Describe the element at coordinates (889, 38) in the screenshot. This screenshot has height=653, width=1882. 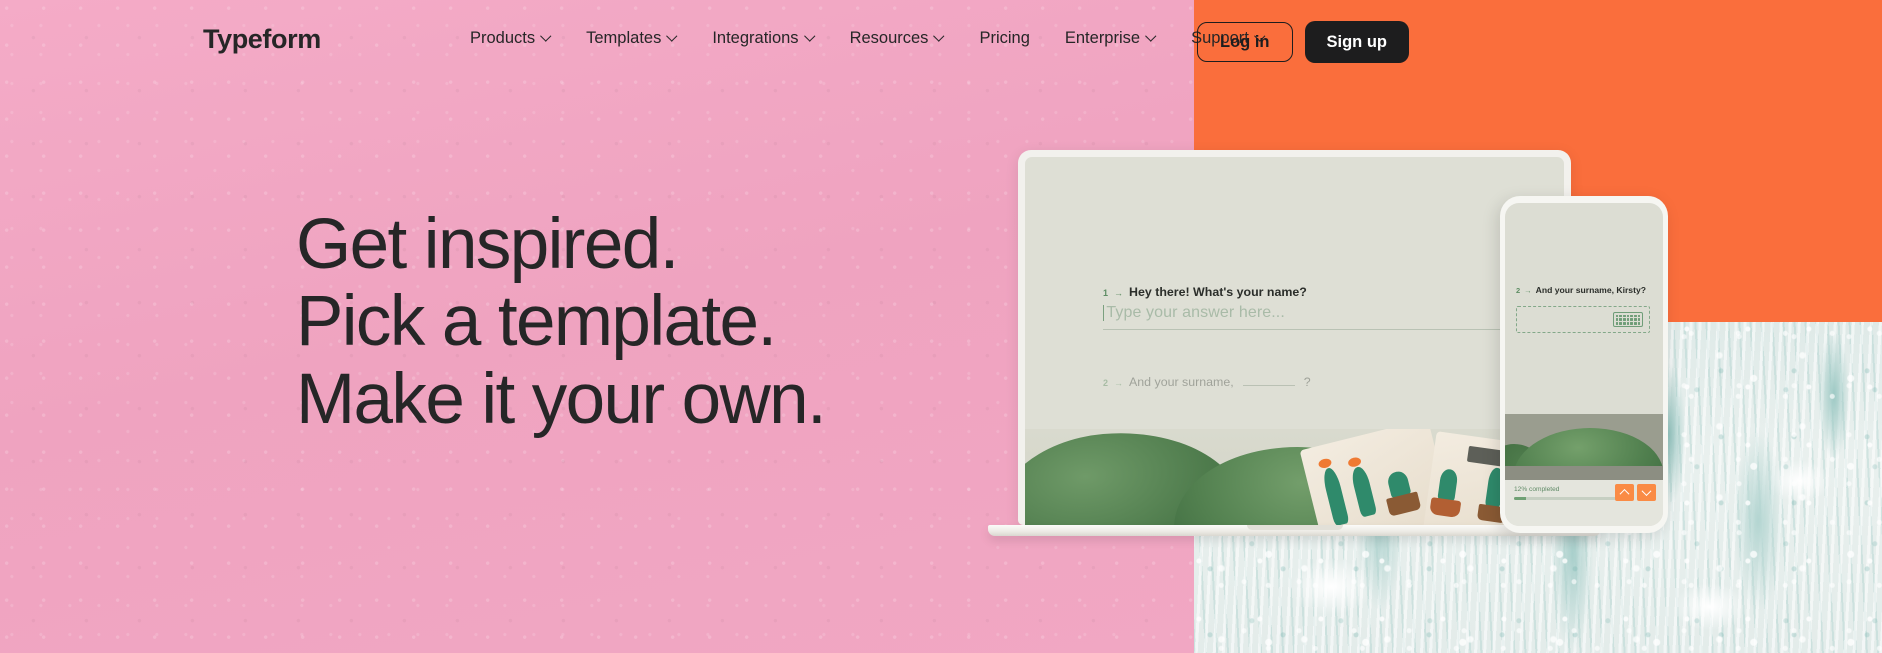
I see `nav-label-resources: Resources` at that location.